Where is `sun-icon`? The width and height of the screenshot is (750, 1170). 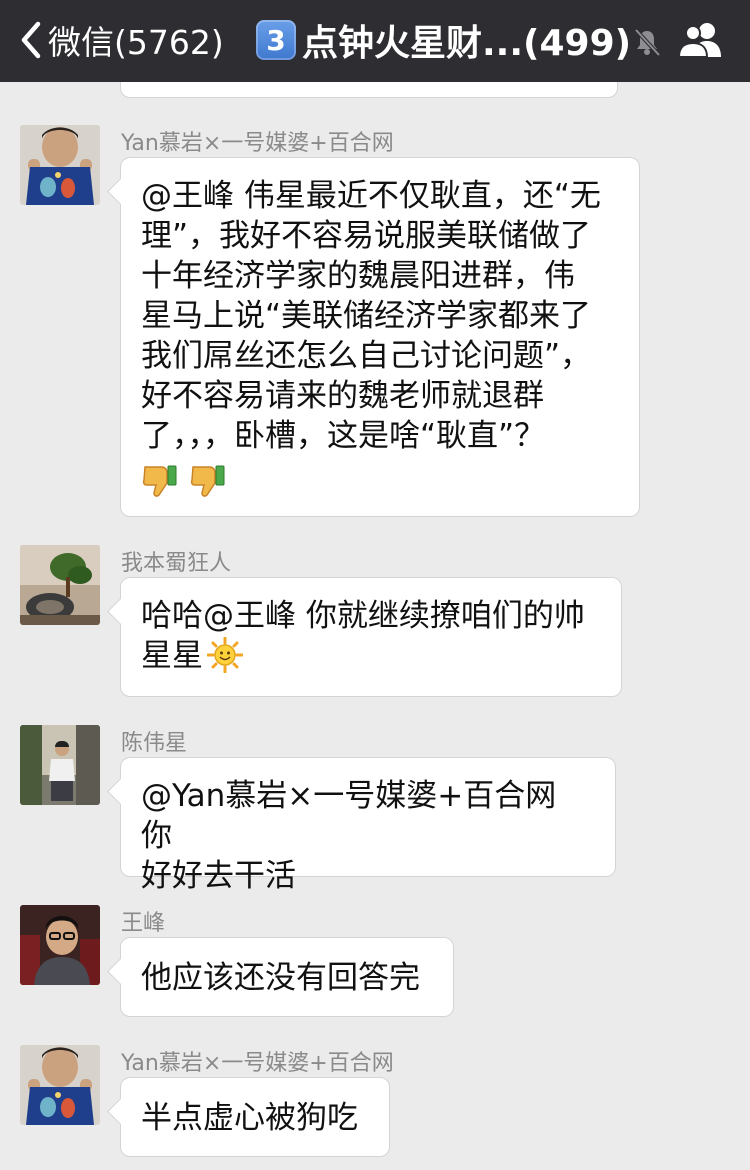
sun-icon is located at coordinates (225, 654).